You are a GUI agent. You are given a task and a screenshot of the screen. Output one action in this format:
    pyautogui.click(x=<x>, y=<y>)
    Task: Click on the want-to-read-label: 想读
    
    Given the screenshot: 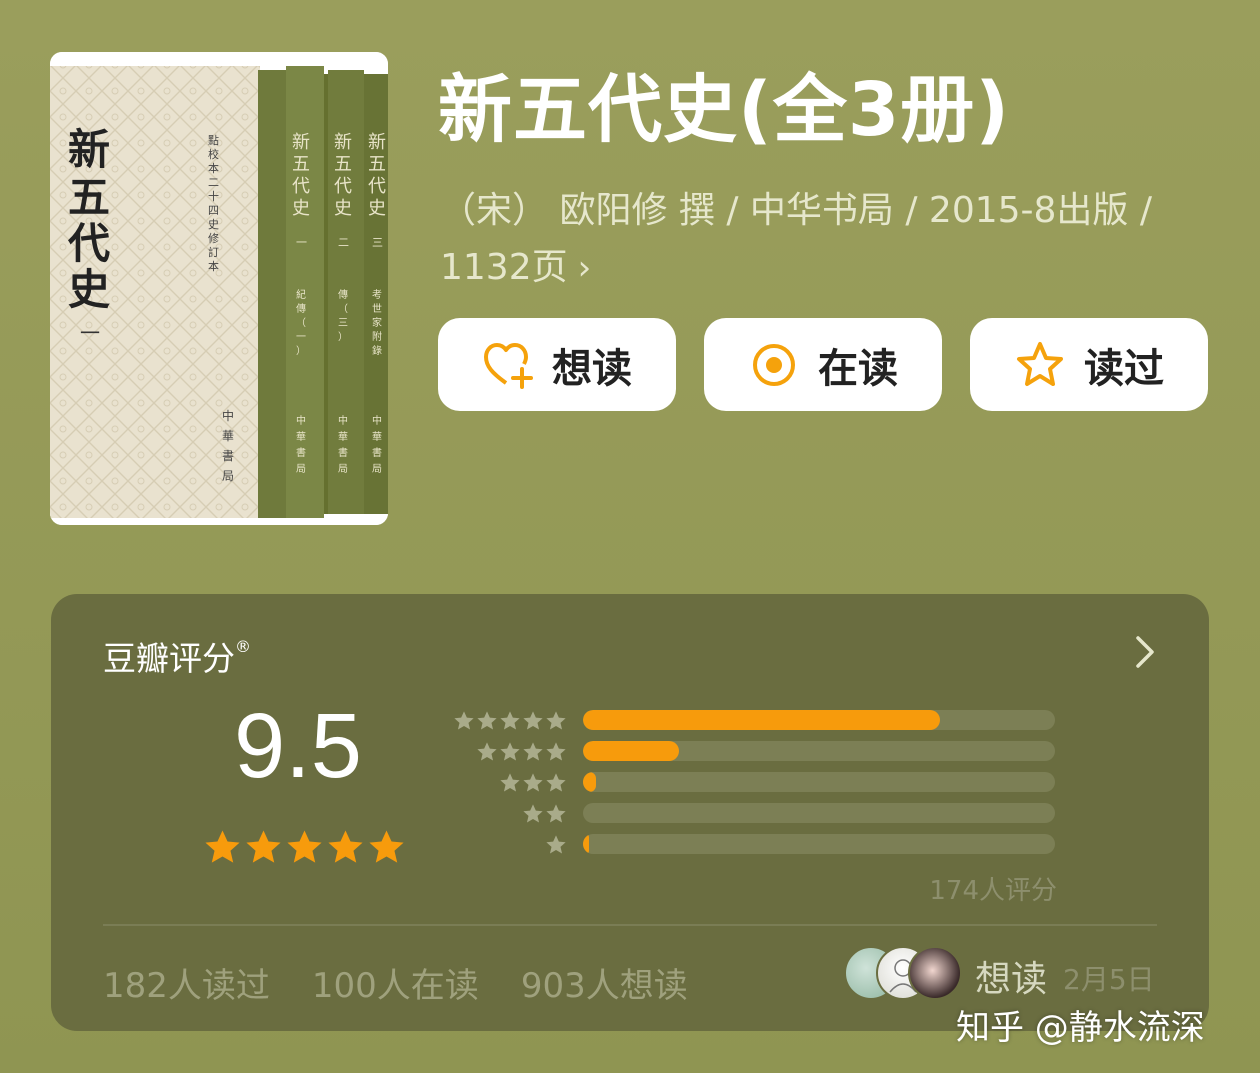 What is the action you would take?
    pyautogui.click(x=592, y=368)
    